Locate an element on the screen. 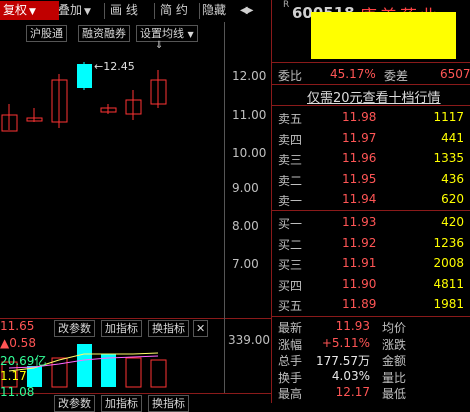 The image size is (470, 412). sell-label: 卖五 is located at coordinates (290, 119).